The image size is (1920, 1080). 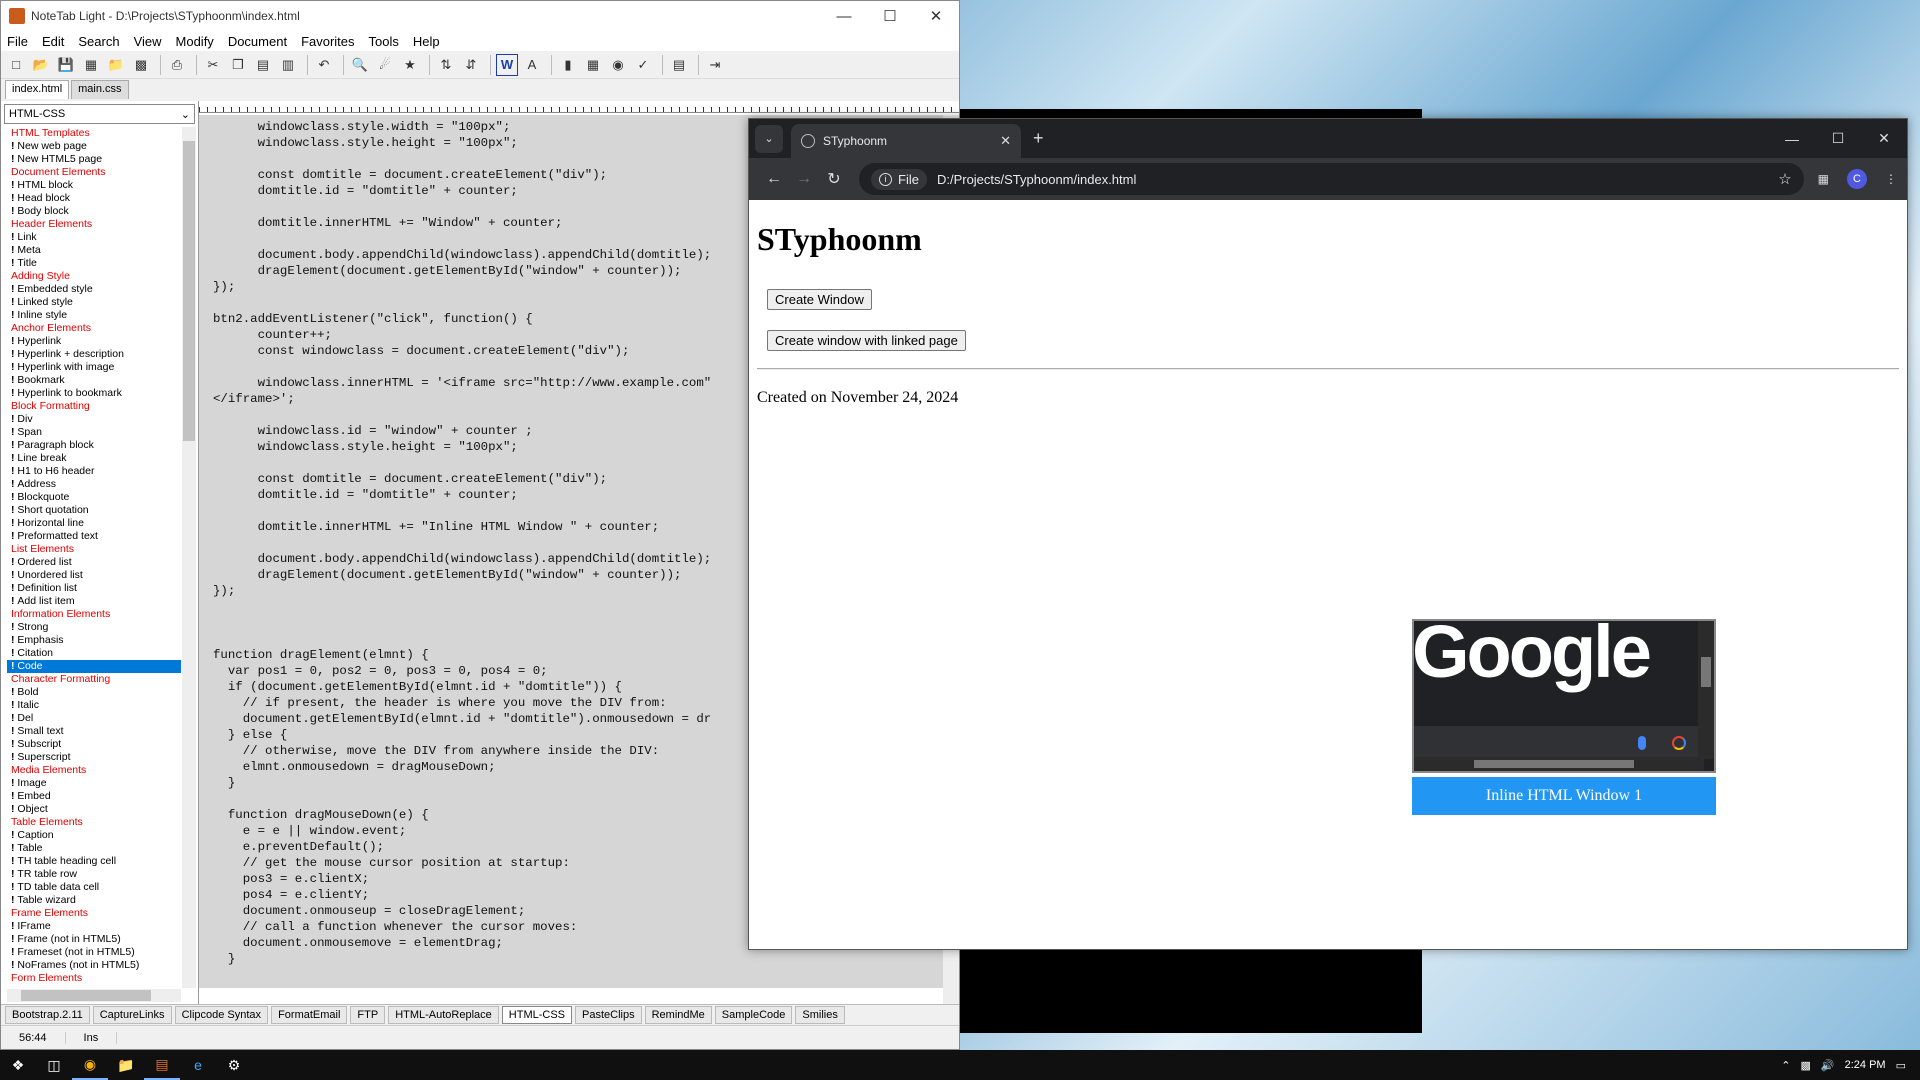 I want to click on clip-item: Span, so click(x=94, y=432).